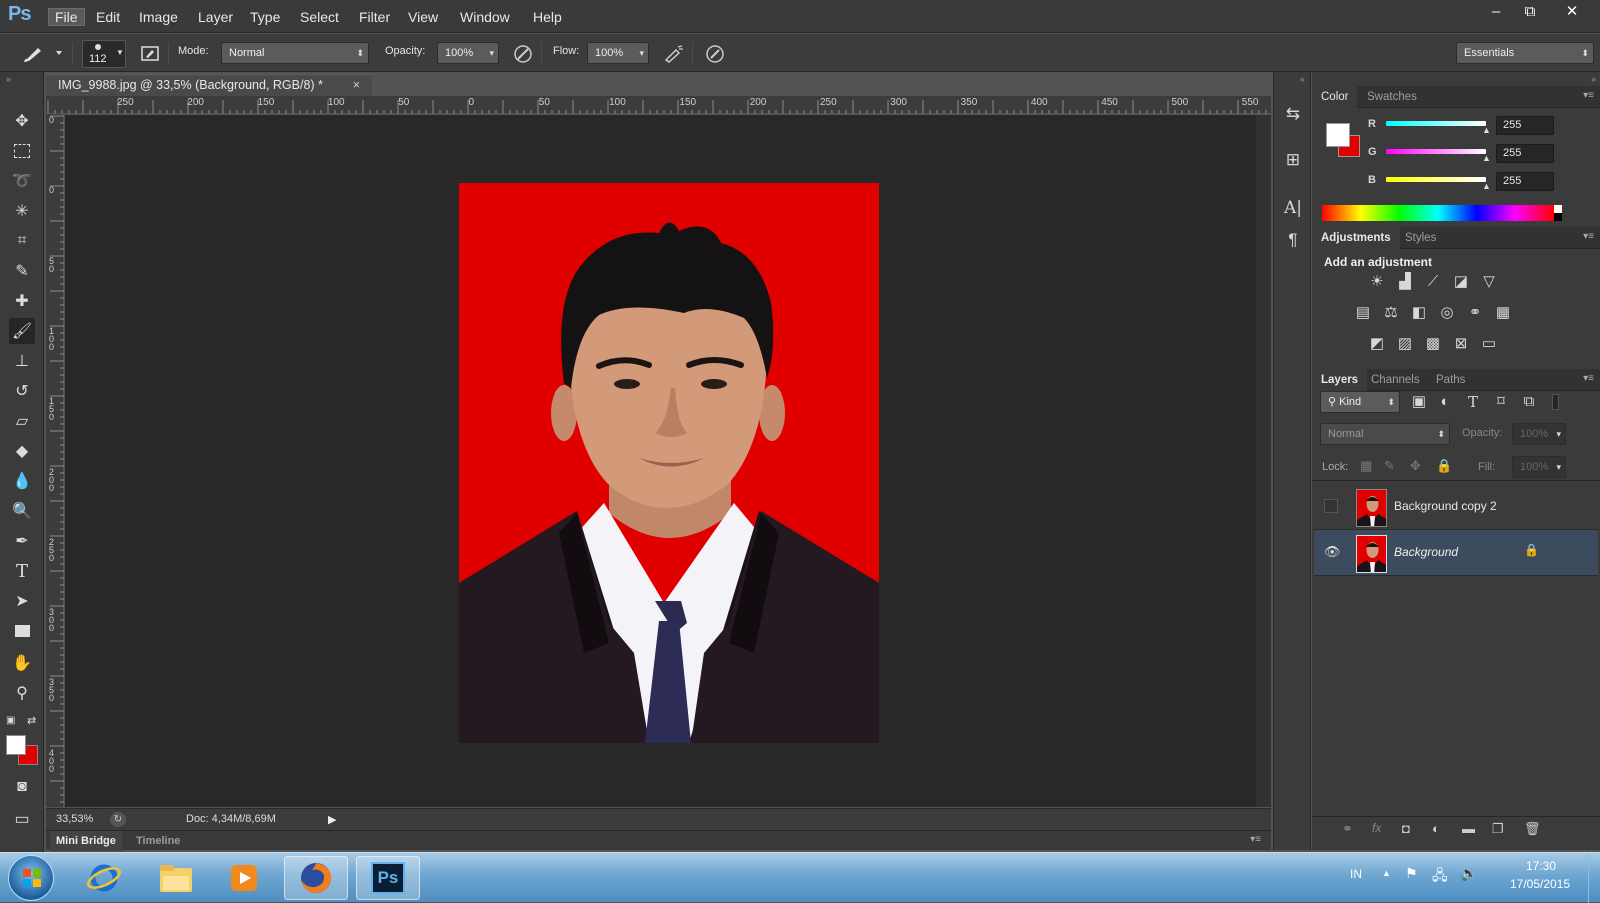 The image size is (1600, 903). I want to click on rectangle-tool, so click(22, 631).